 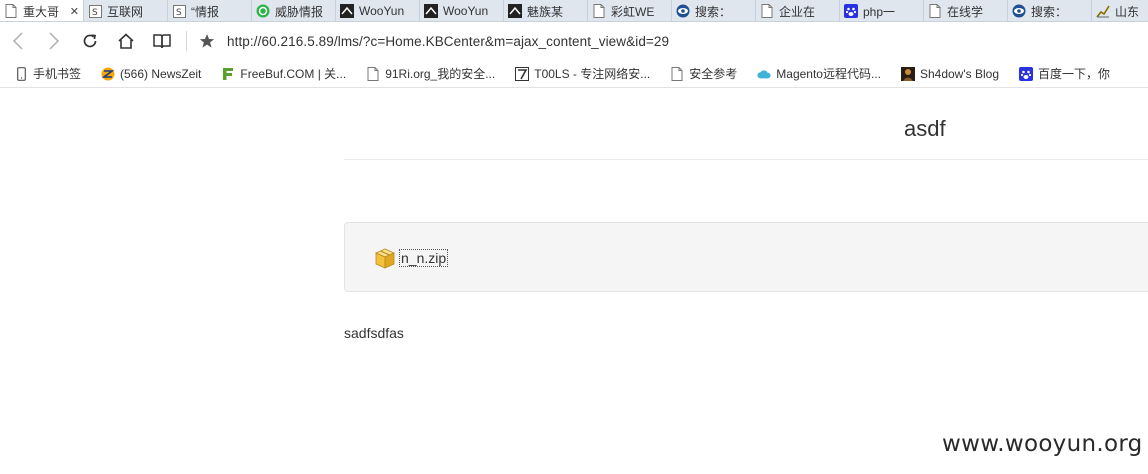 What do you see at coordinates (746, 257) in the screenshot?
I see `attachment-panel: n_n.zip` at bounding box center [746, 257].